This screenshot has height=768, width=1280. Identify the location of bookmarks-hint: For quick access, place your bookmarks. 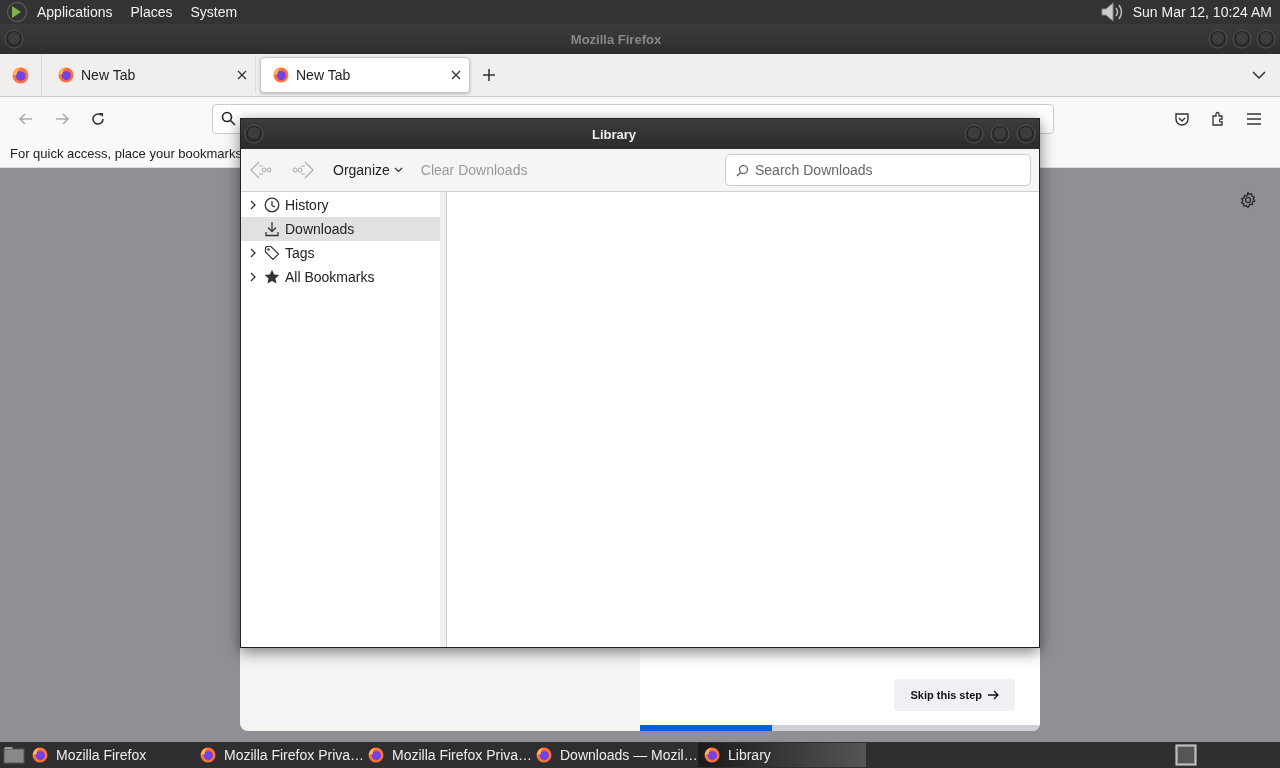
(126, 153).